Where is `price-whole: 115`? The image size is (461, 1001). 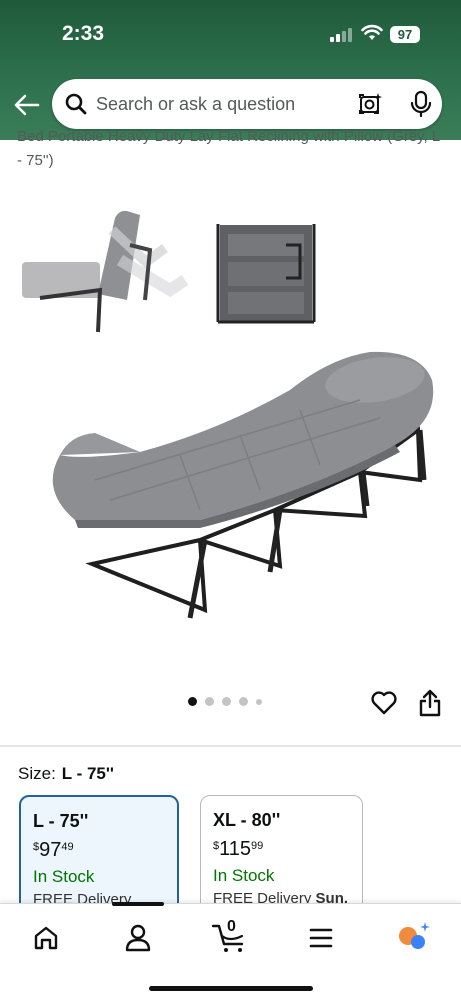 price-whole: 115 is located at coordinates (235, 849).